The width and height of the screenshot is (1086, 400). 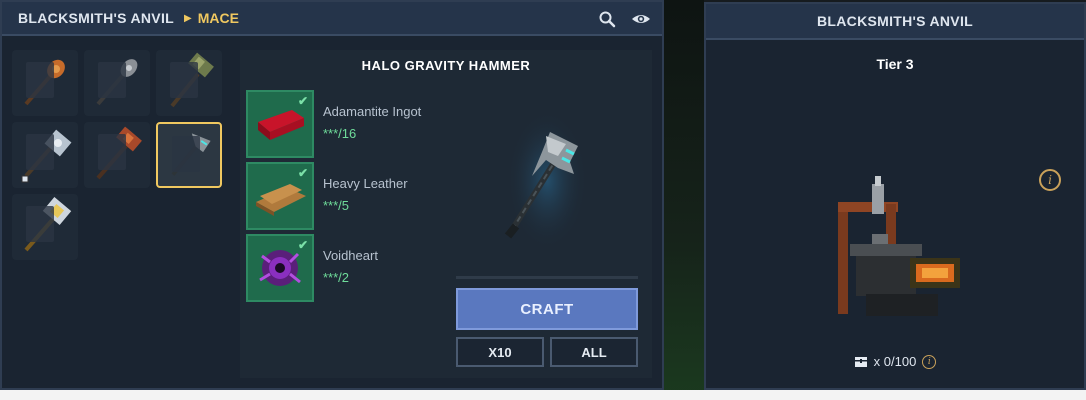 I want to click on search-icon, so click(x=607, y=19).